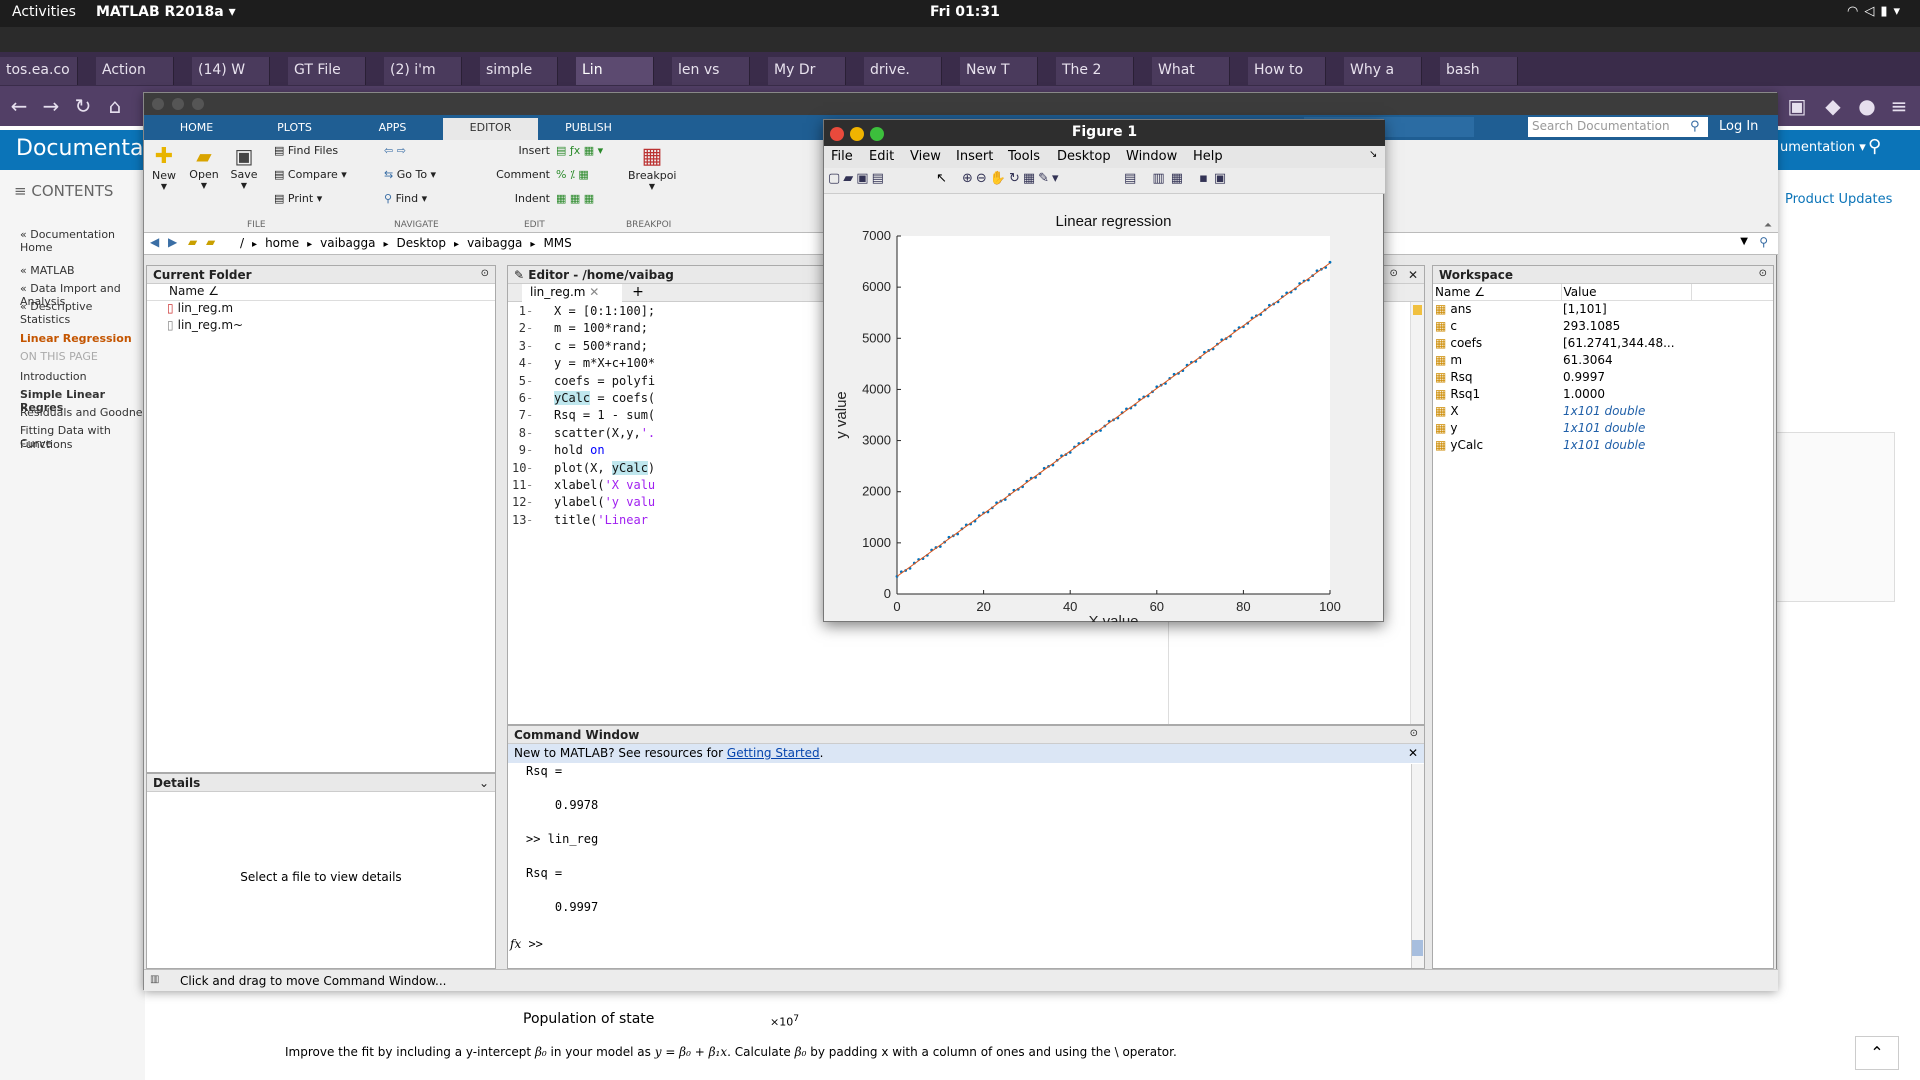 The height and width of the screenshot is (1080, 1920). I want to click on workspace-row: ▦ y 1x101 double, so click(1603, 428).